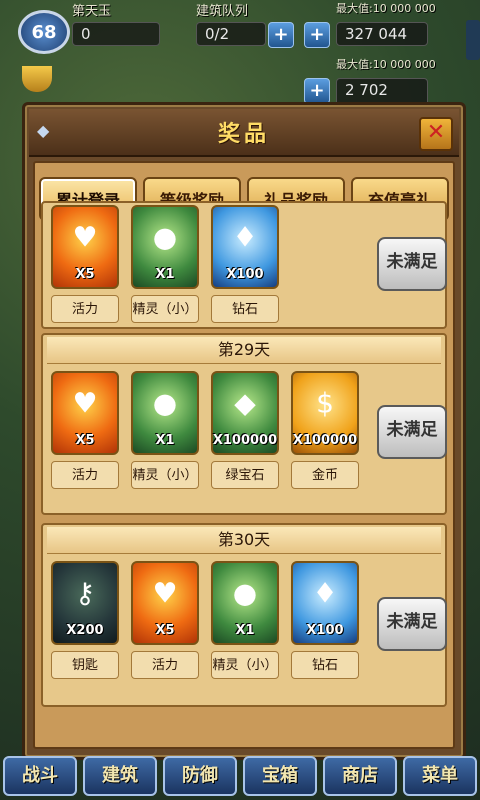 The image size is (480, 800). Describe the element at coordinates (231, 34) in the screenshot. I see `builder-queue-count: 0/2` at that location.